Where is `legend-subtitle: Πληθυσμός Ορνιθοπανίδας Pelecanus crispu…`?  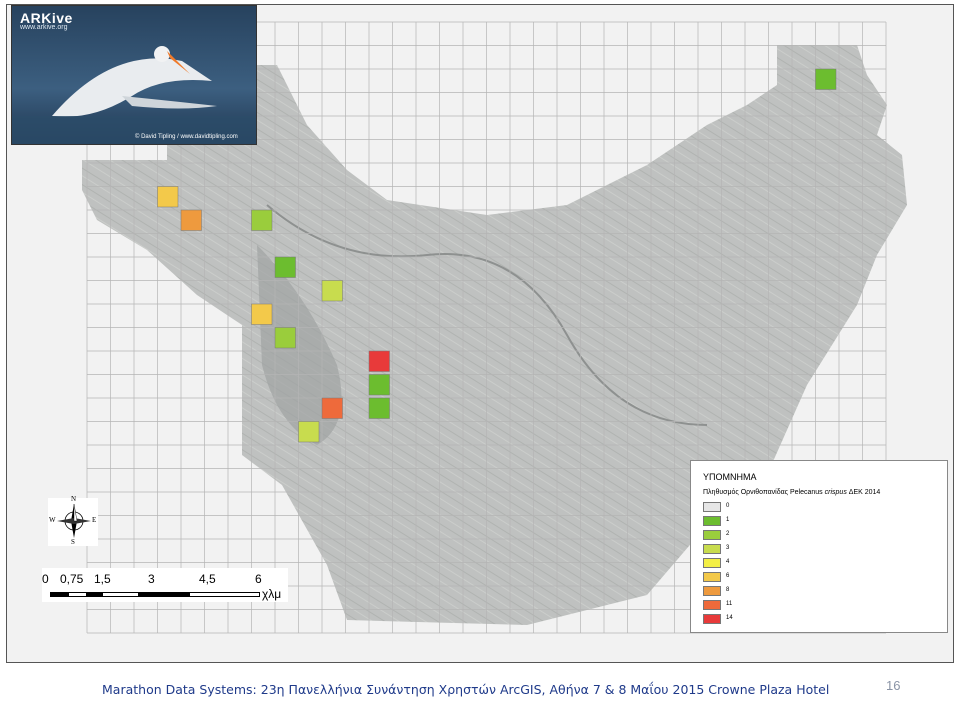 legend-subtitle: Πληθυσμός Ορνιθοπανίδας Pelecanus crispu… is located at coordinates (791, 492).